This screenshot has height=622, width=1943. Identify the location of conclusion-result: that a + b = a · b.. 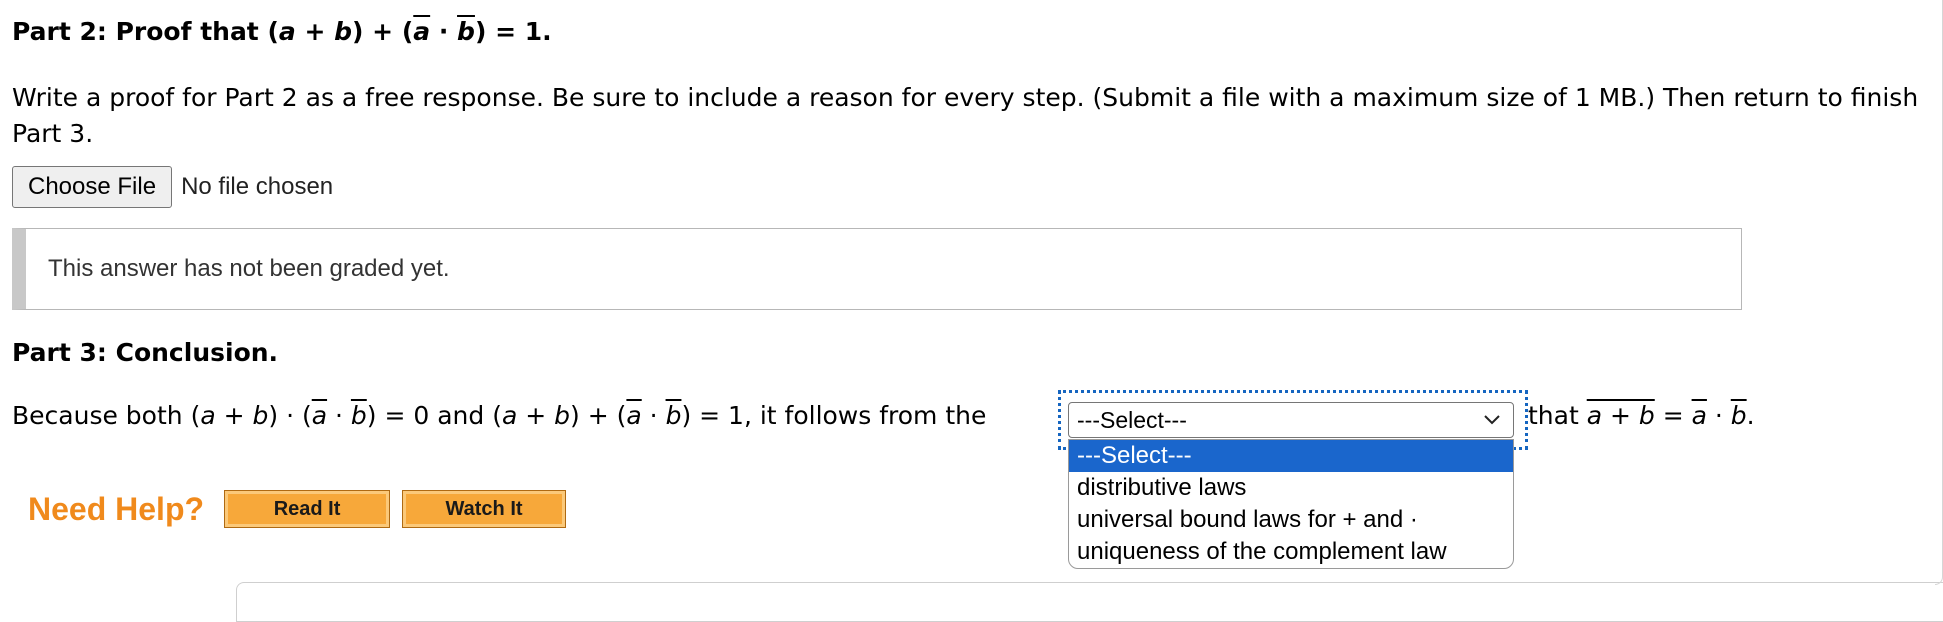
(1641, 415).